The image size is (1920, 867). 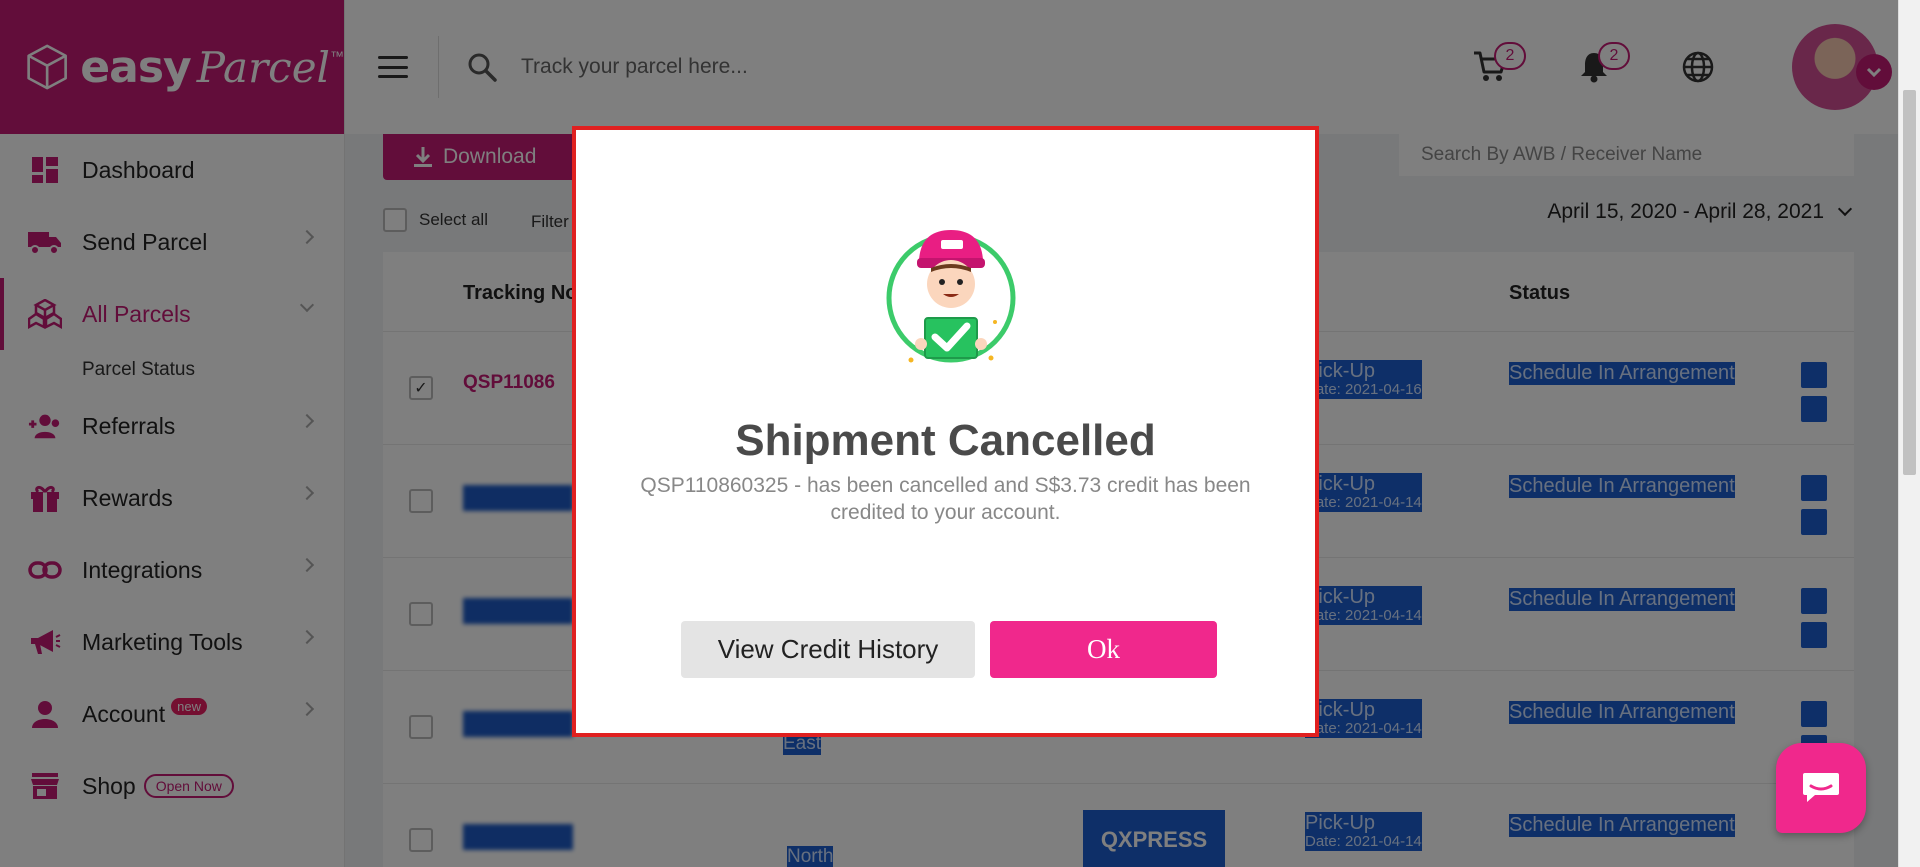 I want to click on scrollbar, so click(x=1909, y=433).